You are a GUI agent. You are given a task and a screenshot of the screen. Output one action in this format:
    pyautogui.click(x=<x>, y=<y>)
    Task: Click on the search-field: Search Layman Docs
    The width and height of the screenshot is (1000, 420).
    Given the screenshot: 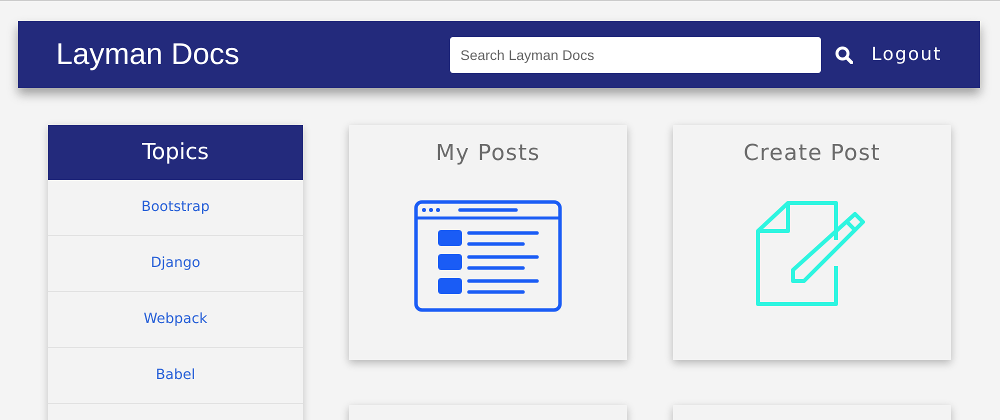 What is the action you would take?
    pyautogui.click(x=636, y=54)
    